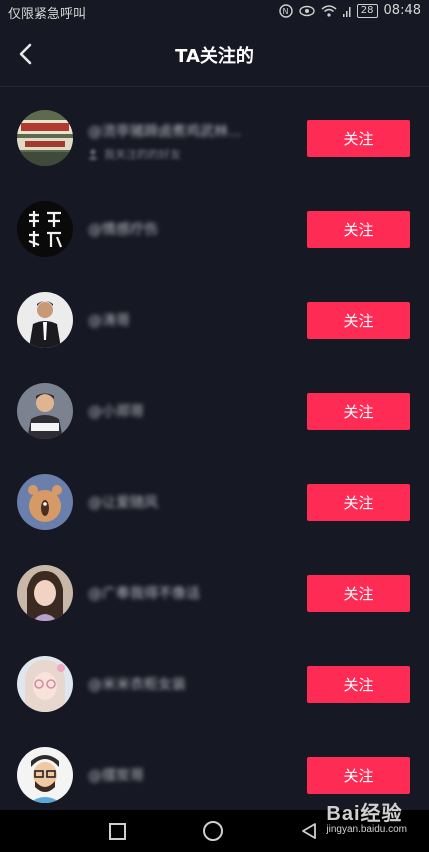 The image size is (429, 852). I want to click on user-name: @米米衣柜女装, so click(137, 685).